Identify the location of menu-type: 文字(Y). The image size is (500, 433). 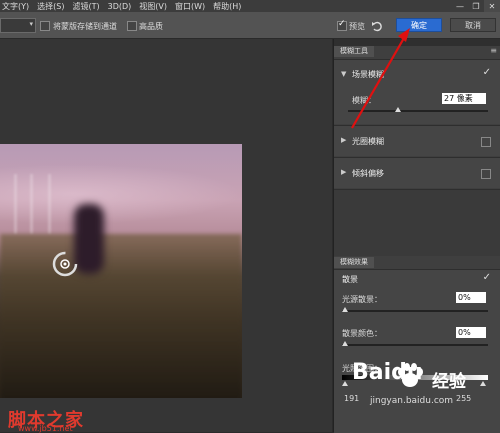
(15, 6).